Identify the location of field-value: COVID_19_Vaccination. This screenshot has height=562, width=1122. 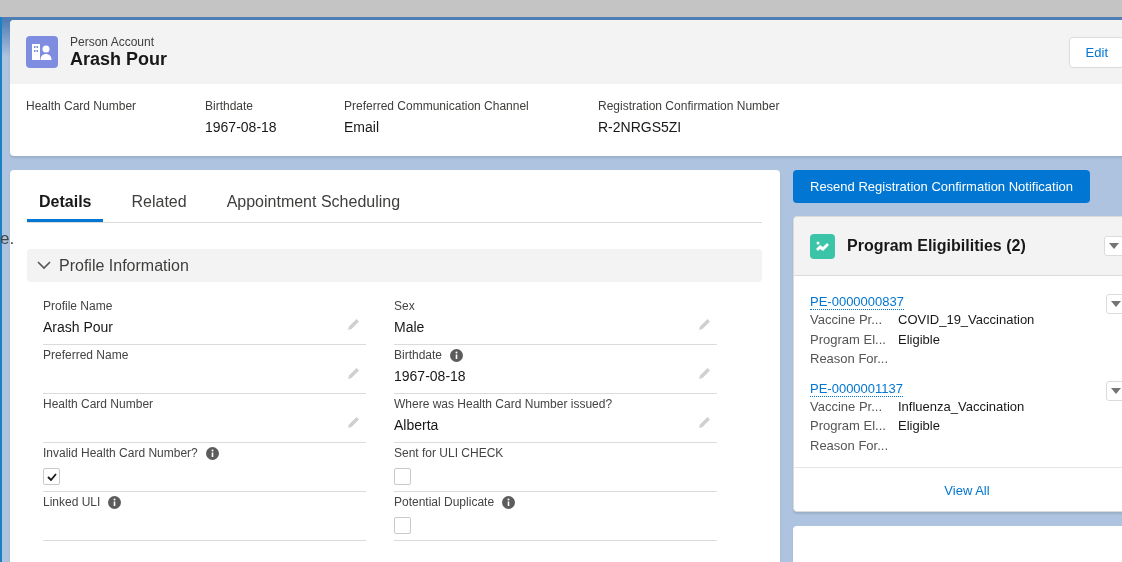
(966, 320).